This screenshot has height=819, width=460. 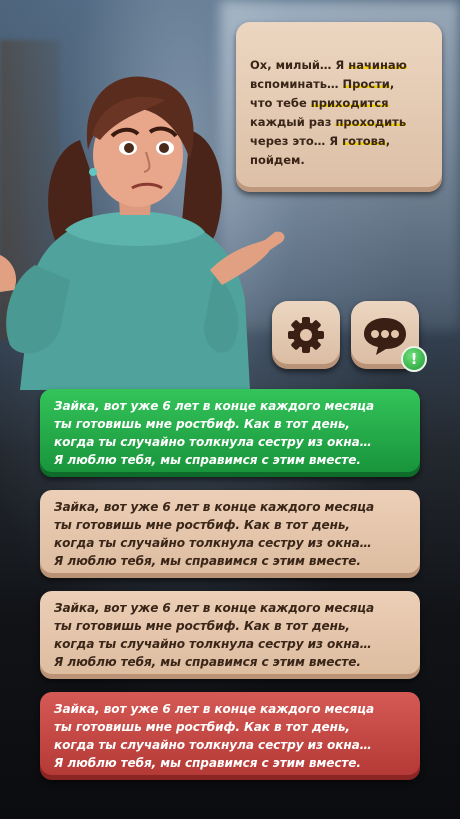 I want to click on gear-icon, so click(x=306, y=335).